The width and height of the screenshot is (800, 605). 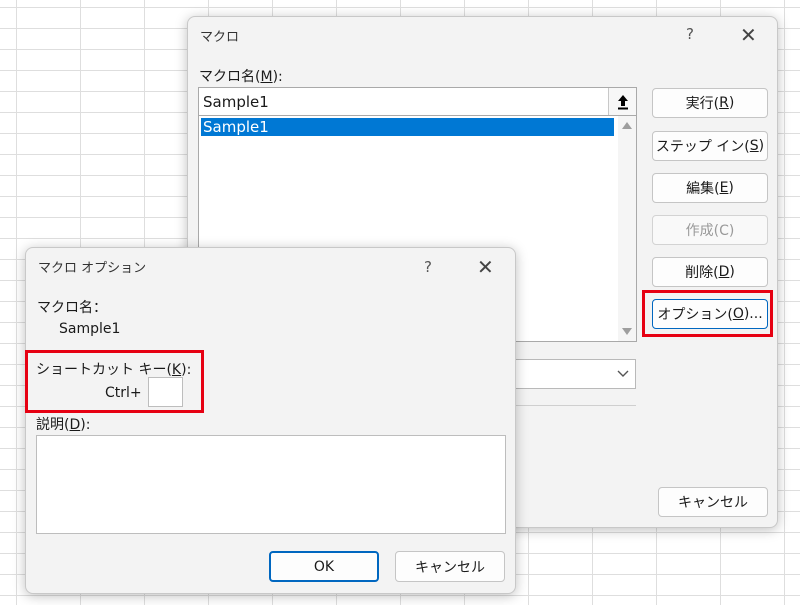 I want to click on scroll-down-icon, so click(x=627, y=331).